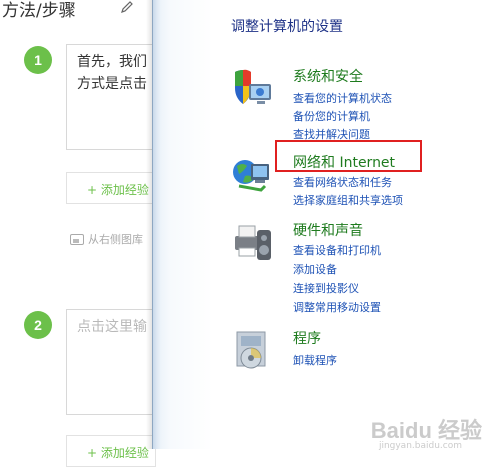 This screenshot has width=490, height=467. Describe the element at coordinates (328, 76) in the screenshot. I see `category-system-security: 系统和安全` at that location.